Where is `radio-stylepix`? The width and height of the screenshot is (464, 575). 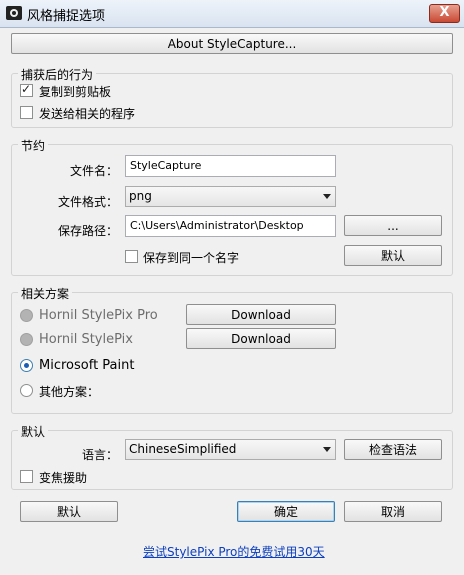
radio-stylepix is located at coordinates (26, 339).